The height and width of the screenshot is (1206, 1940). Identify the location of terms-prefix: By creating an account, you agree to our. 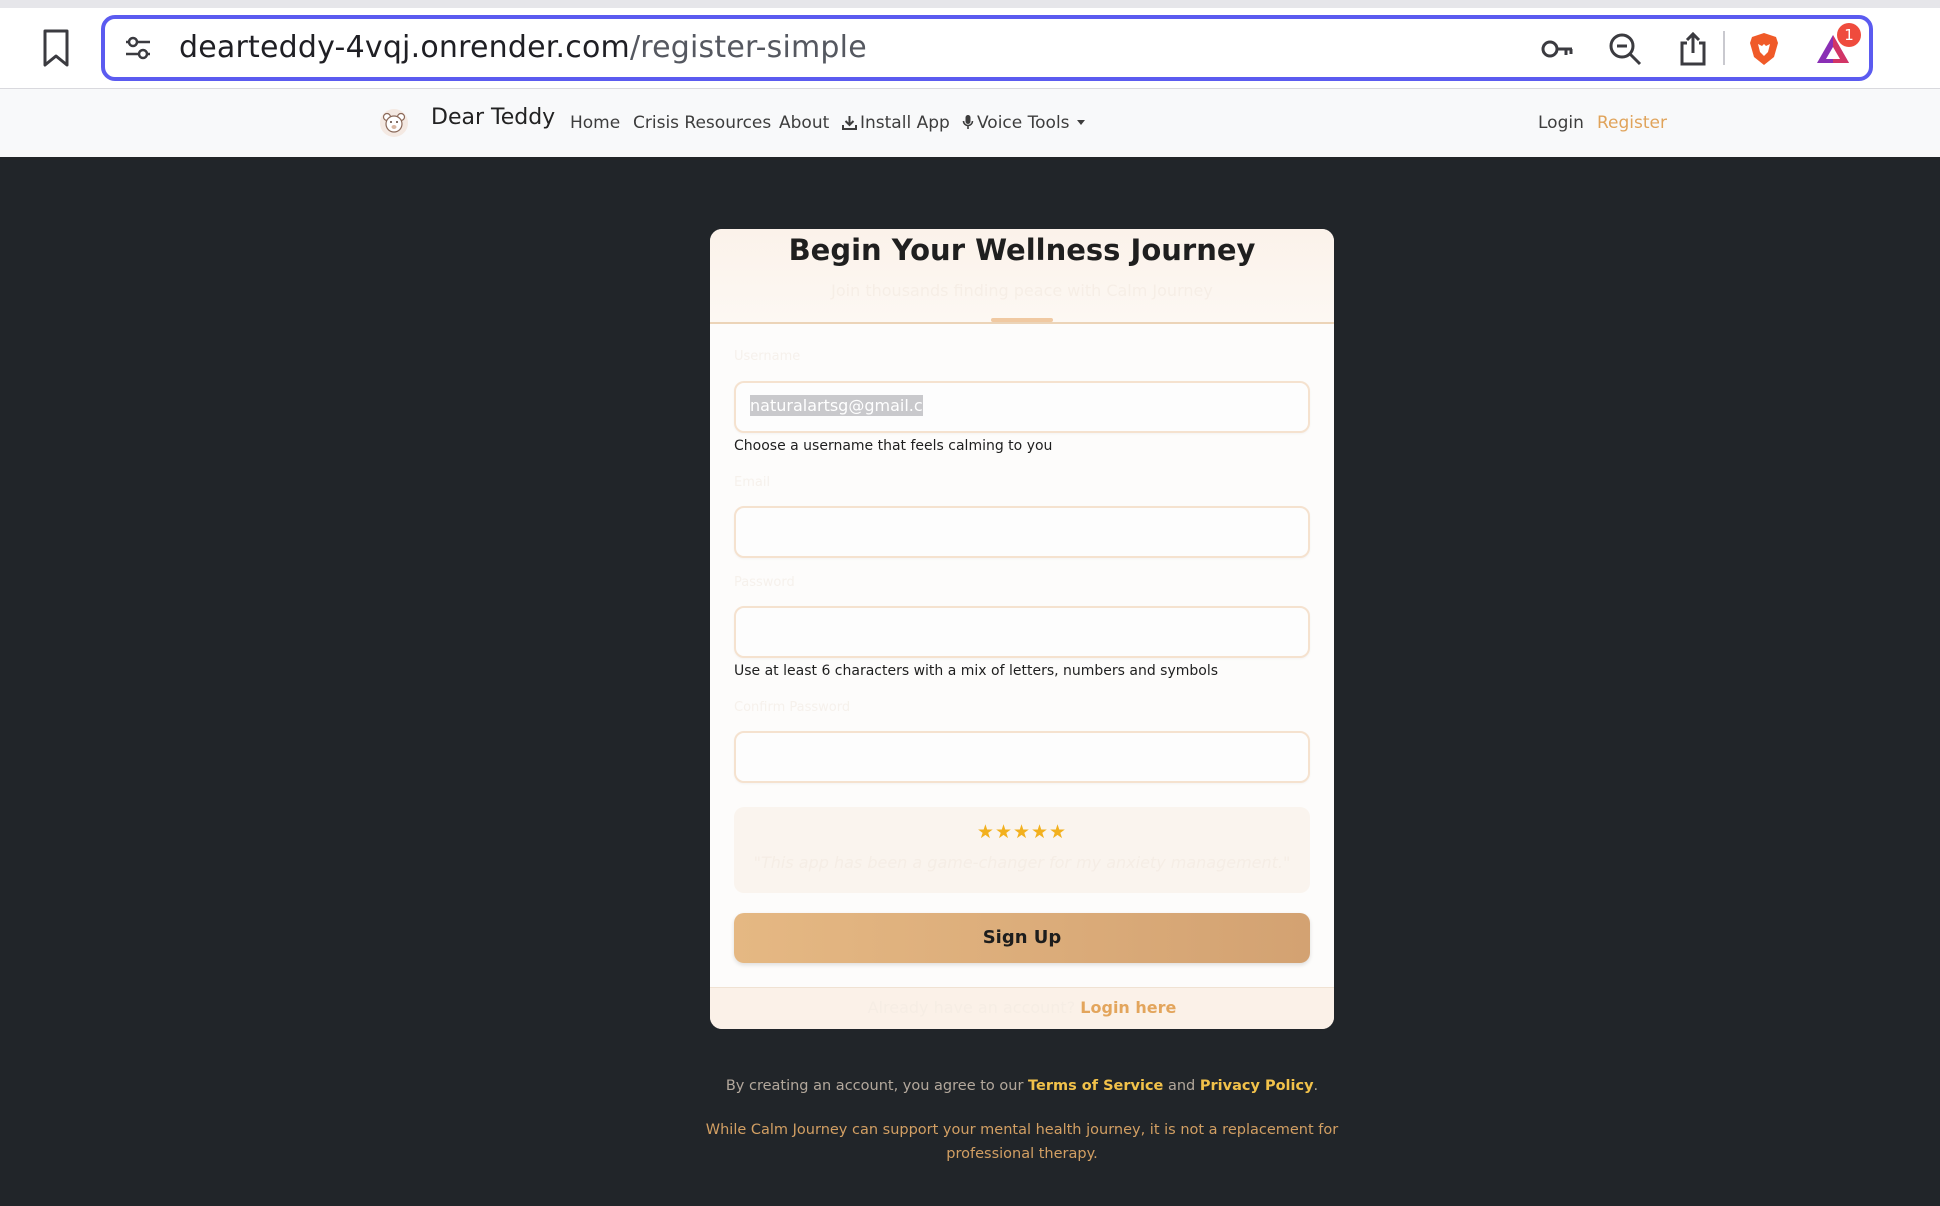
(874, 1086).